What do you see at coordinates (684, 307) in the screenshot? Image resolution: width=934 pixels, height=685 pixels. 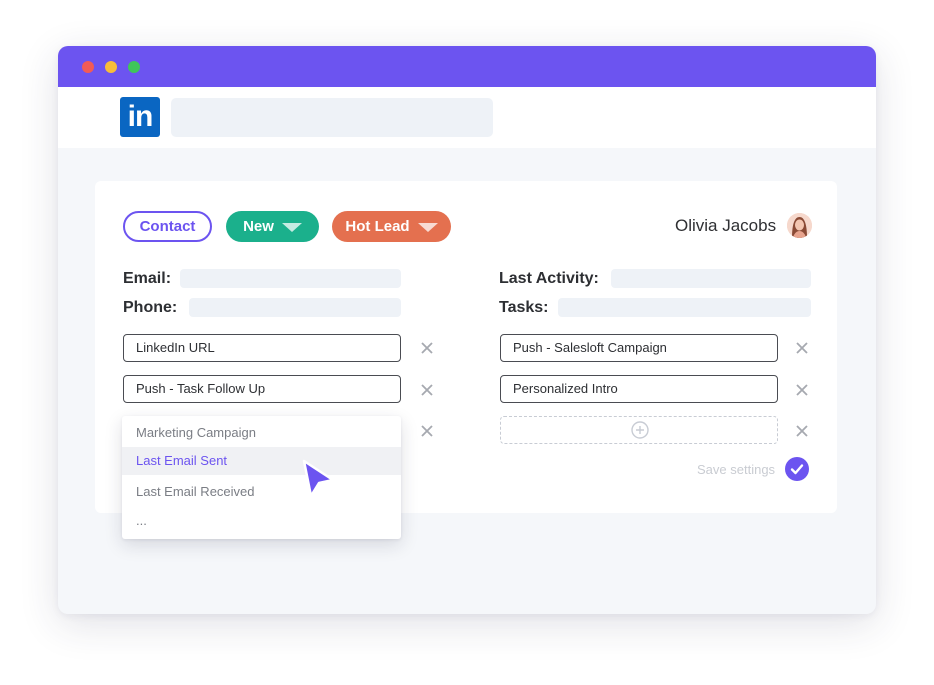 I see `tasks-value-placeholder` at bounding box center [684, 307].